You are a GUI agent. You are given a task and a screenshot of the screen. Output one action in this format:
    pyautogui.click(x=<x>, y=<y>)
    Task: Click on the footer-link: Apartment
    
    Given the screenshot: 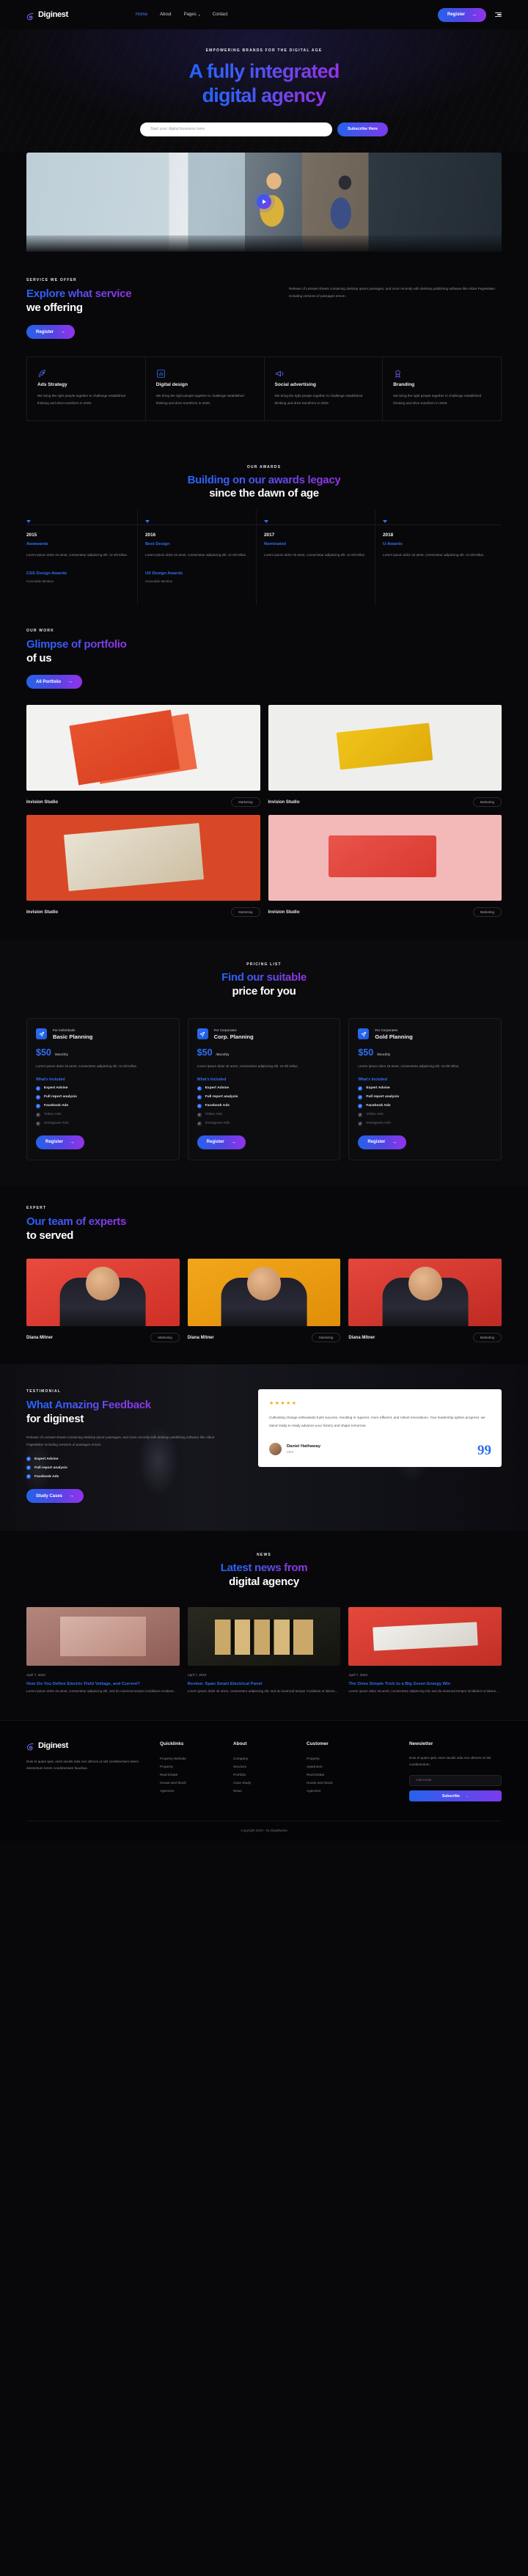 What is the action you would take?
    pyautogui.click(x=335, y=1767)
    